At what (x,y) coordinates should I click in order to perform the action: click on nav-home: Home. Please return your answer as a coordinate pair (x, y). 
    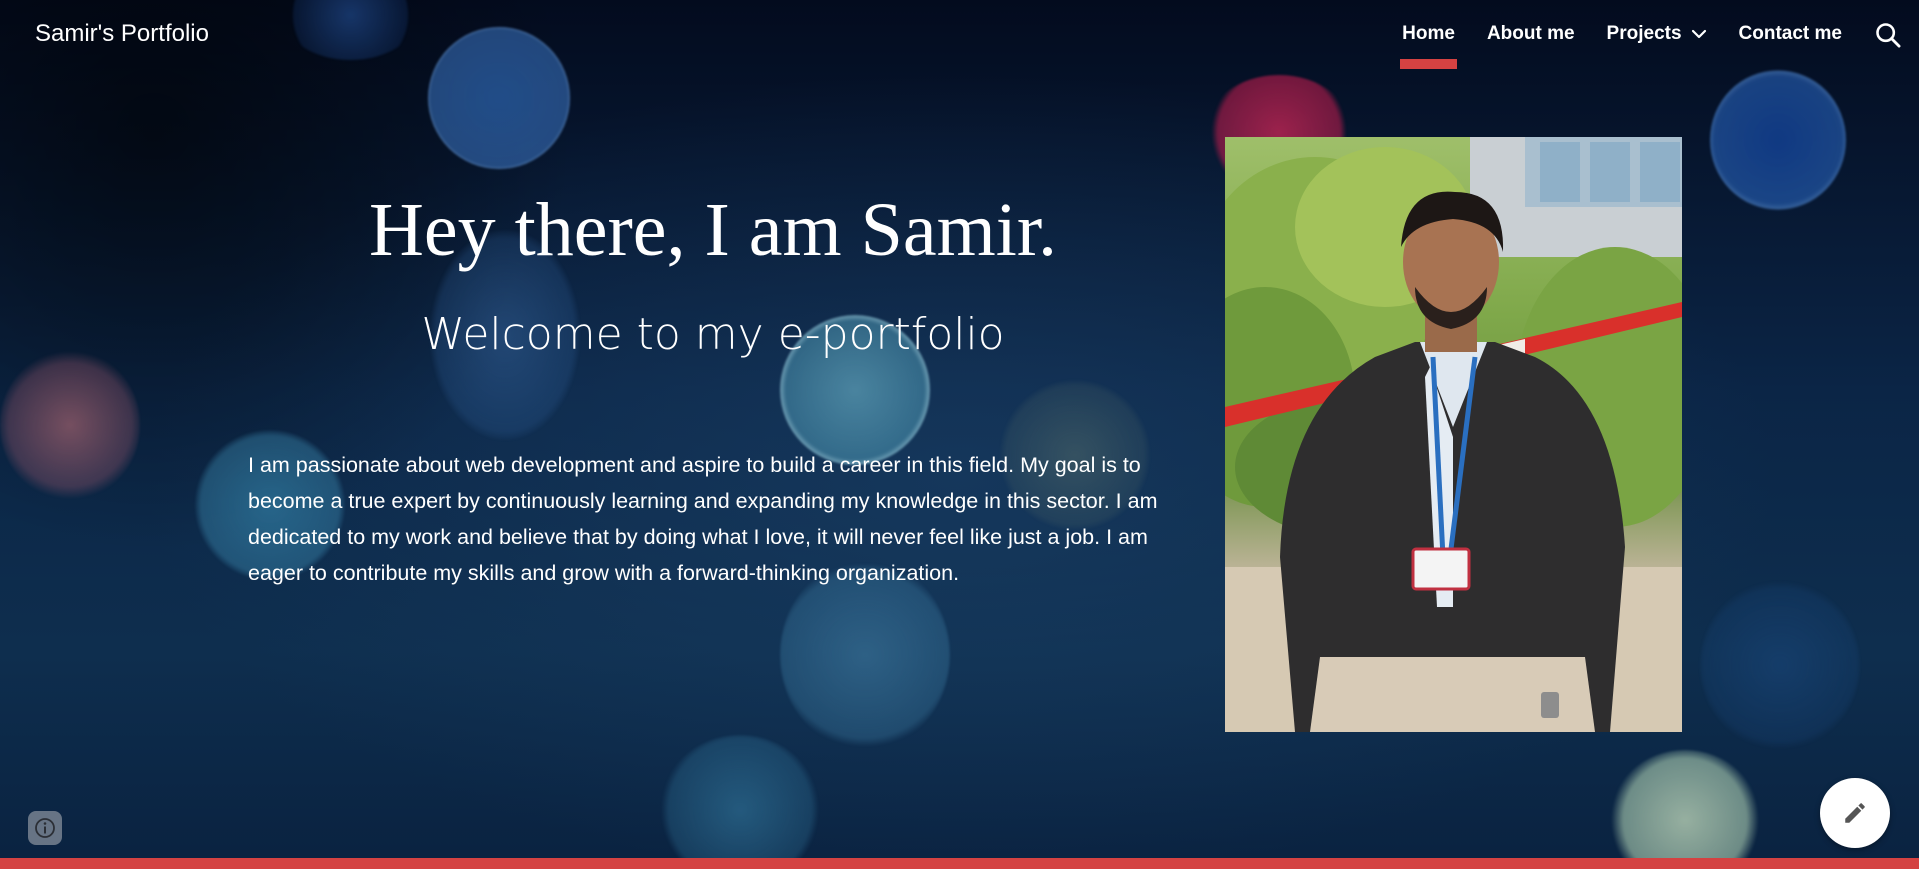
    Looking at the image, I should click on (1428, 46).